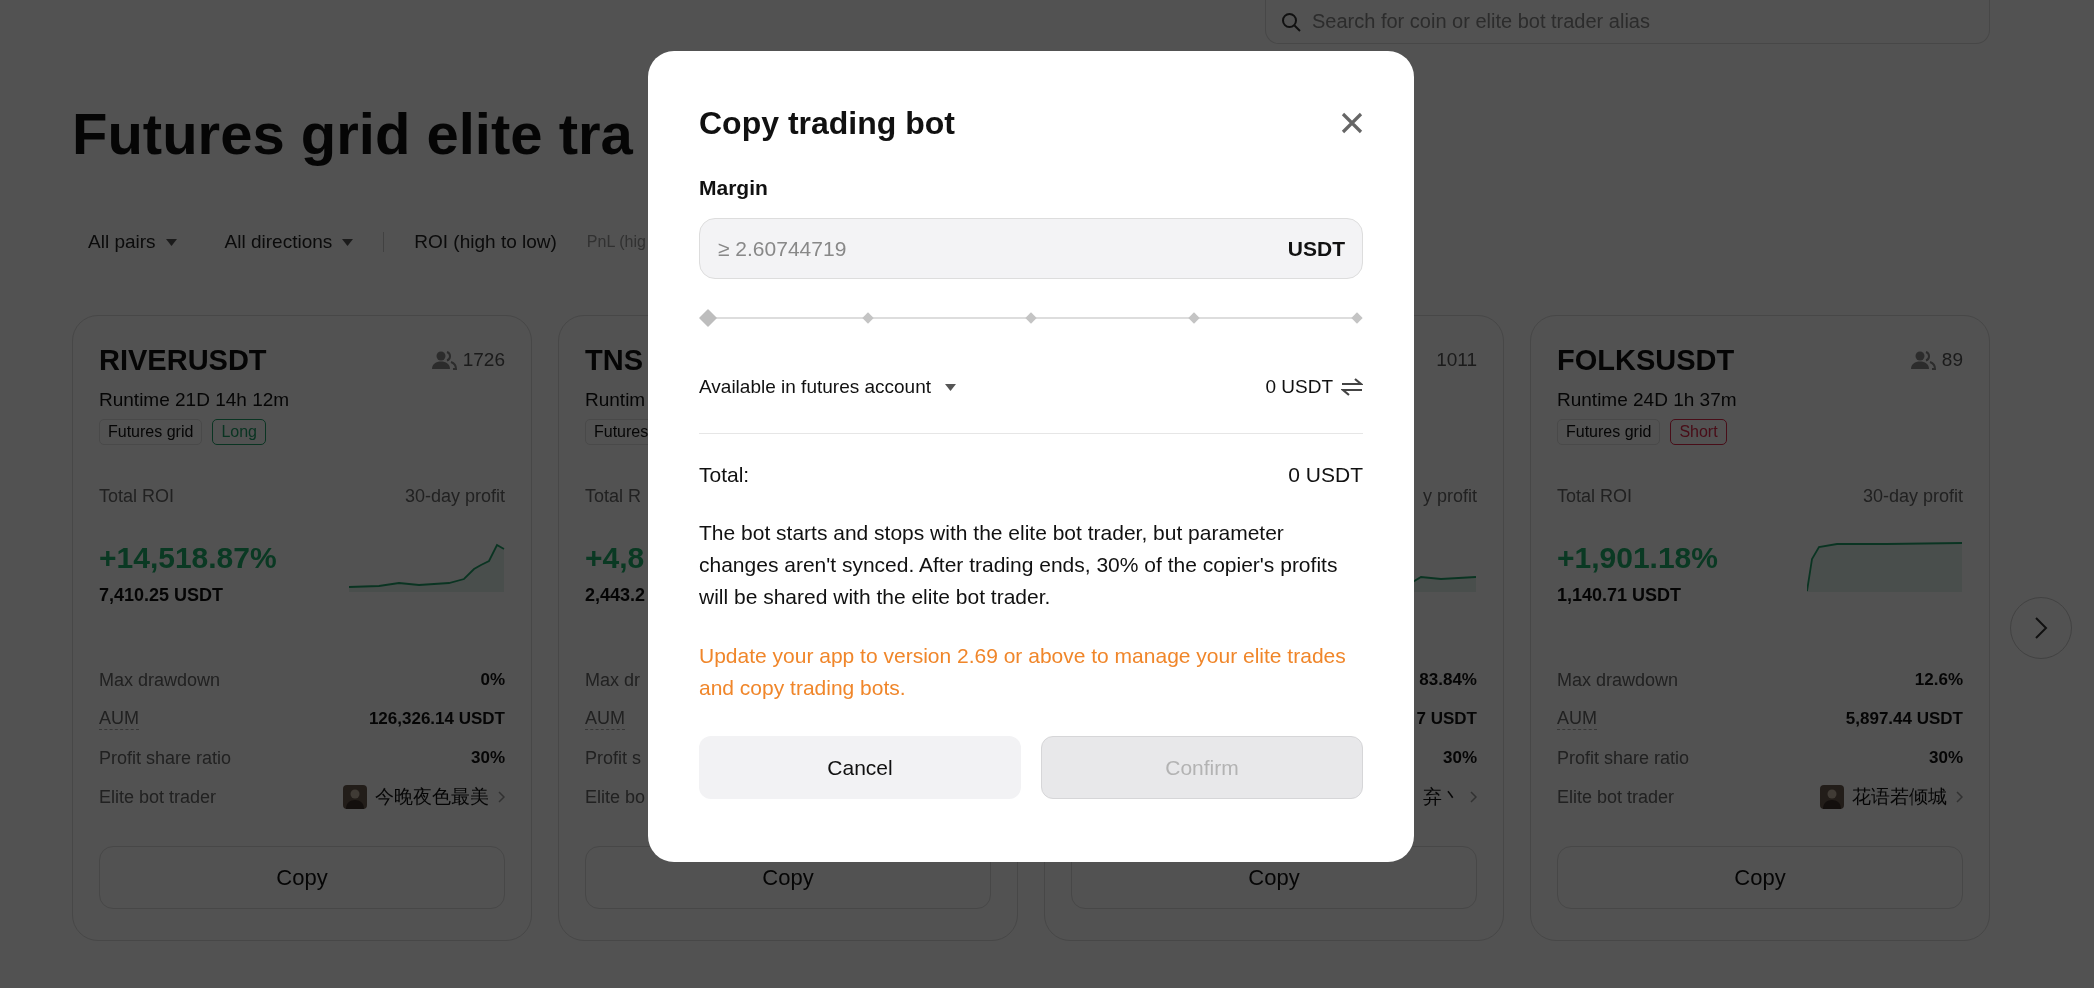 This screenshot has height=988, width=2094. Describe the element at coordinates (1938, 680) in the screenshot. I see `stat-value: 12.6%` at that location.